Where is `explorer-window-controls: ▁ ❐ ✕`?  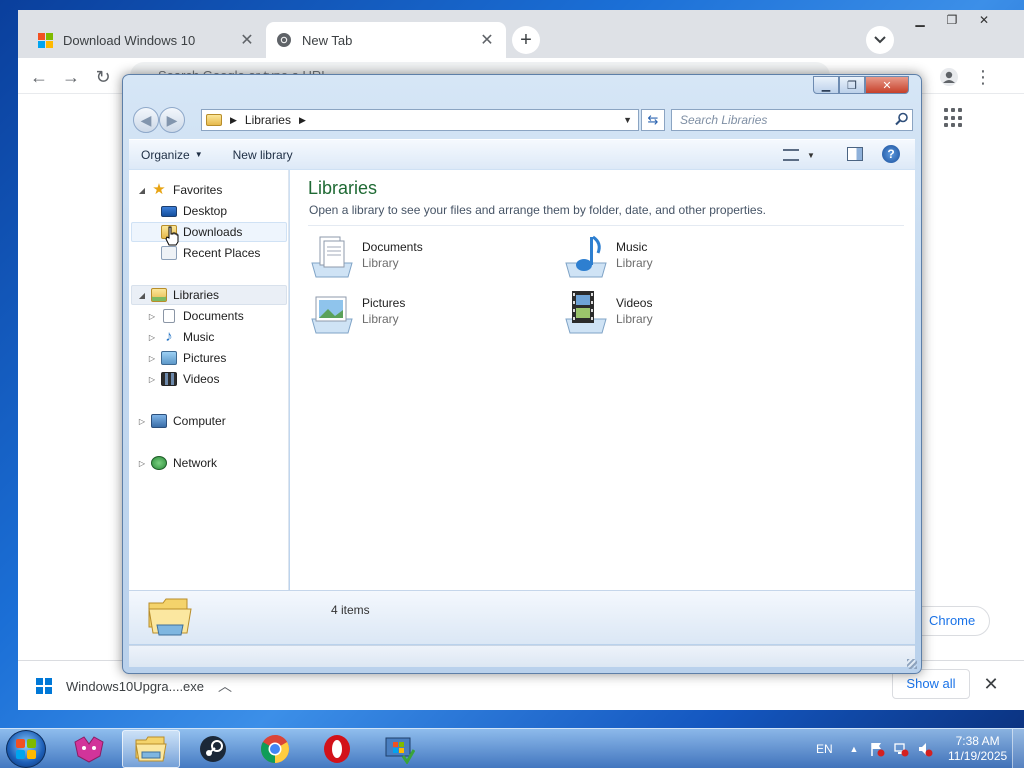
explorer-window-controls: ▁ ❐ ✕ is located at coordinates (865, 86).